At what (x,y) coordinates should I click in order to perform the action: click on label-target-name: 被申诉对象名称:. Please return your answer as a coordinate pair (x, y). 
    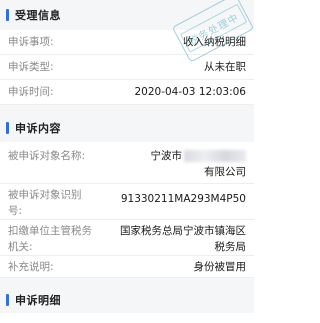
    Looking at the image, I should click on (47, 156).